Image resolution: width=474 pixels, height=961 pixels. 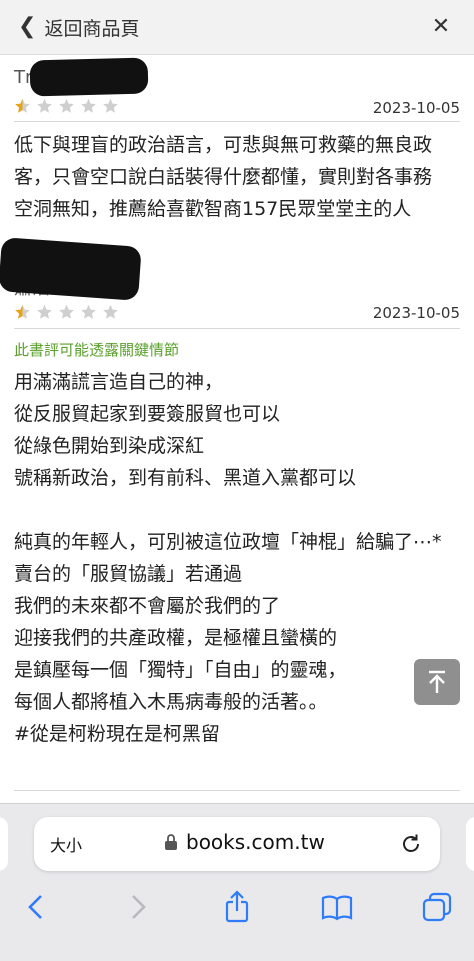 What do you see at coordinates (109, 446) in the screenshot?
I see `review-line: 從綠色開始到染成深紅` at bounding box center [109, 446].